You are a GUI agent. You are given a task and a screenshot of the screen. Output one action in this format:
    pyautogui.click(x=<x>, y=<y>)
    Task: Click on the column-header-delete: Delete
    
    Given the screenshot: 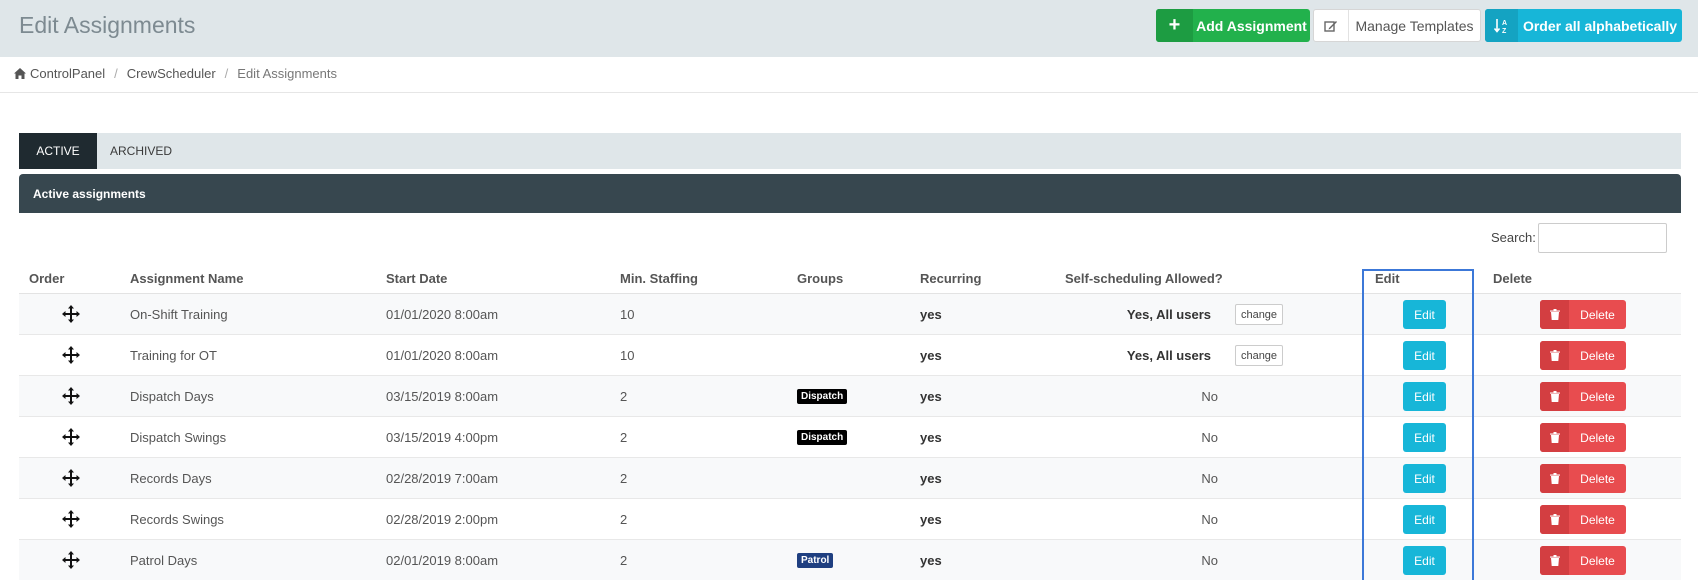 What is the action you would take?
    pyautogui.click(x=1513, y=278)
    